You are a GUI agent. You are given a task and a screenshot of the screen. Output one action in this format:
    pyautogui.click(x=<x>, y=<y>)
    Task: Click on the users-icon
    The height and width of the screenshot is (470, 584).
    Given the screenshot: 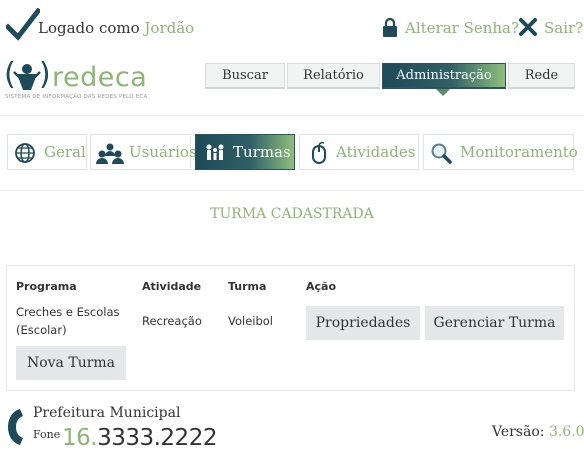 What is the action you would take?
    pyautogui.click(x=110, y=153)
    